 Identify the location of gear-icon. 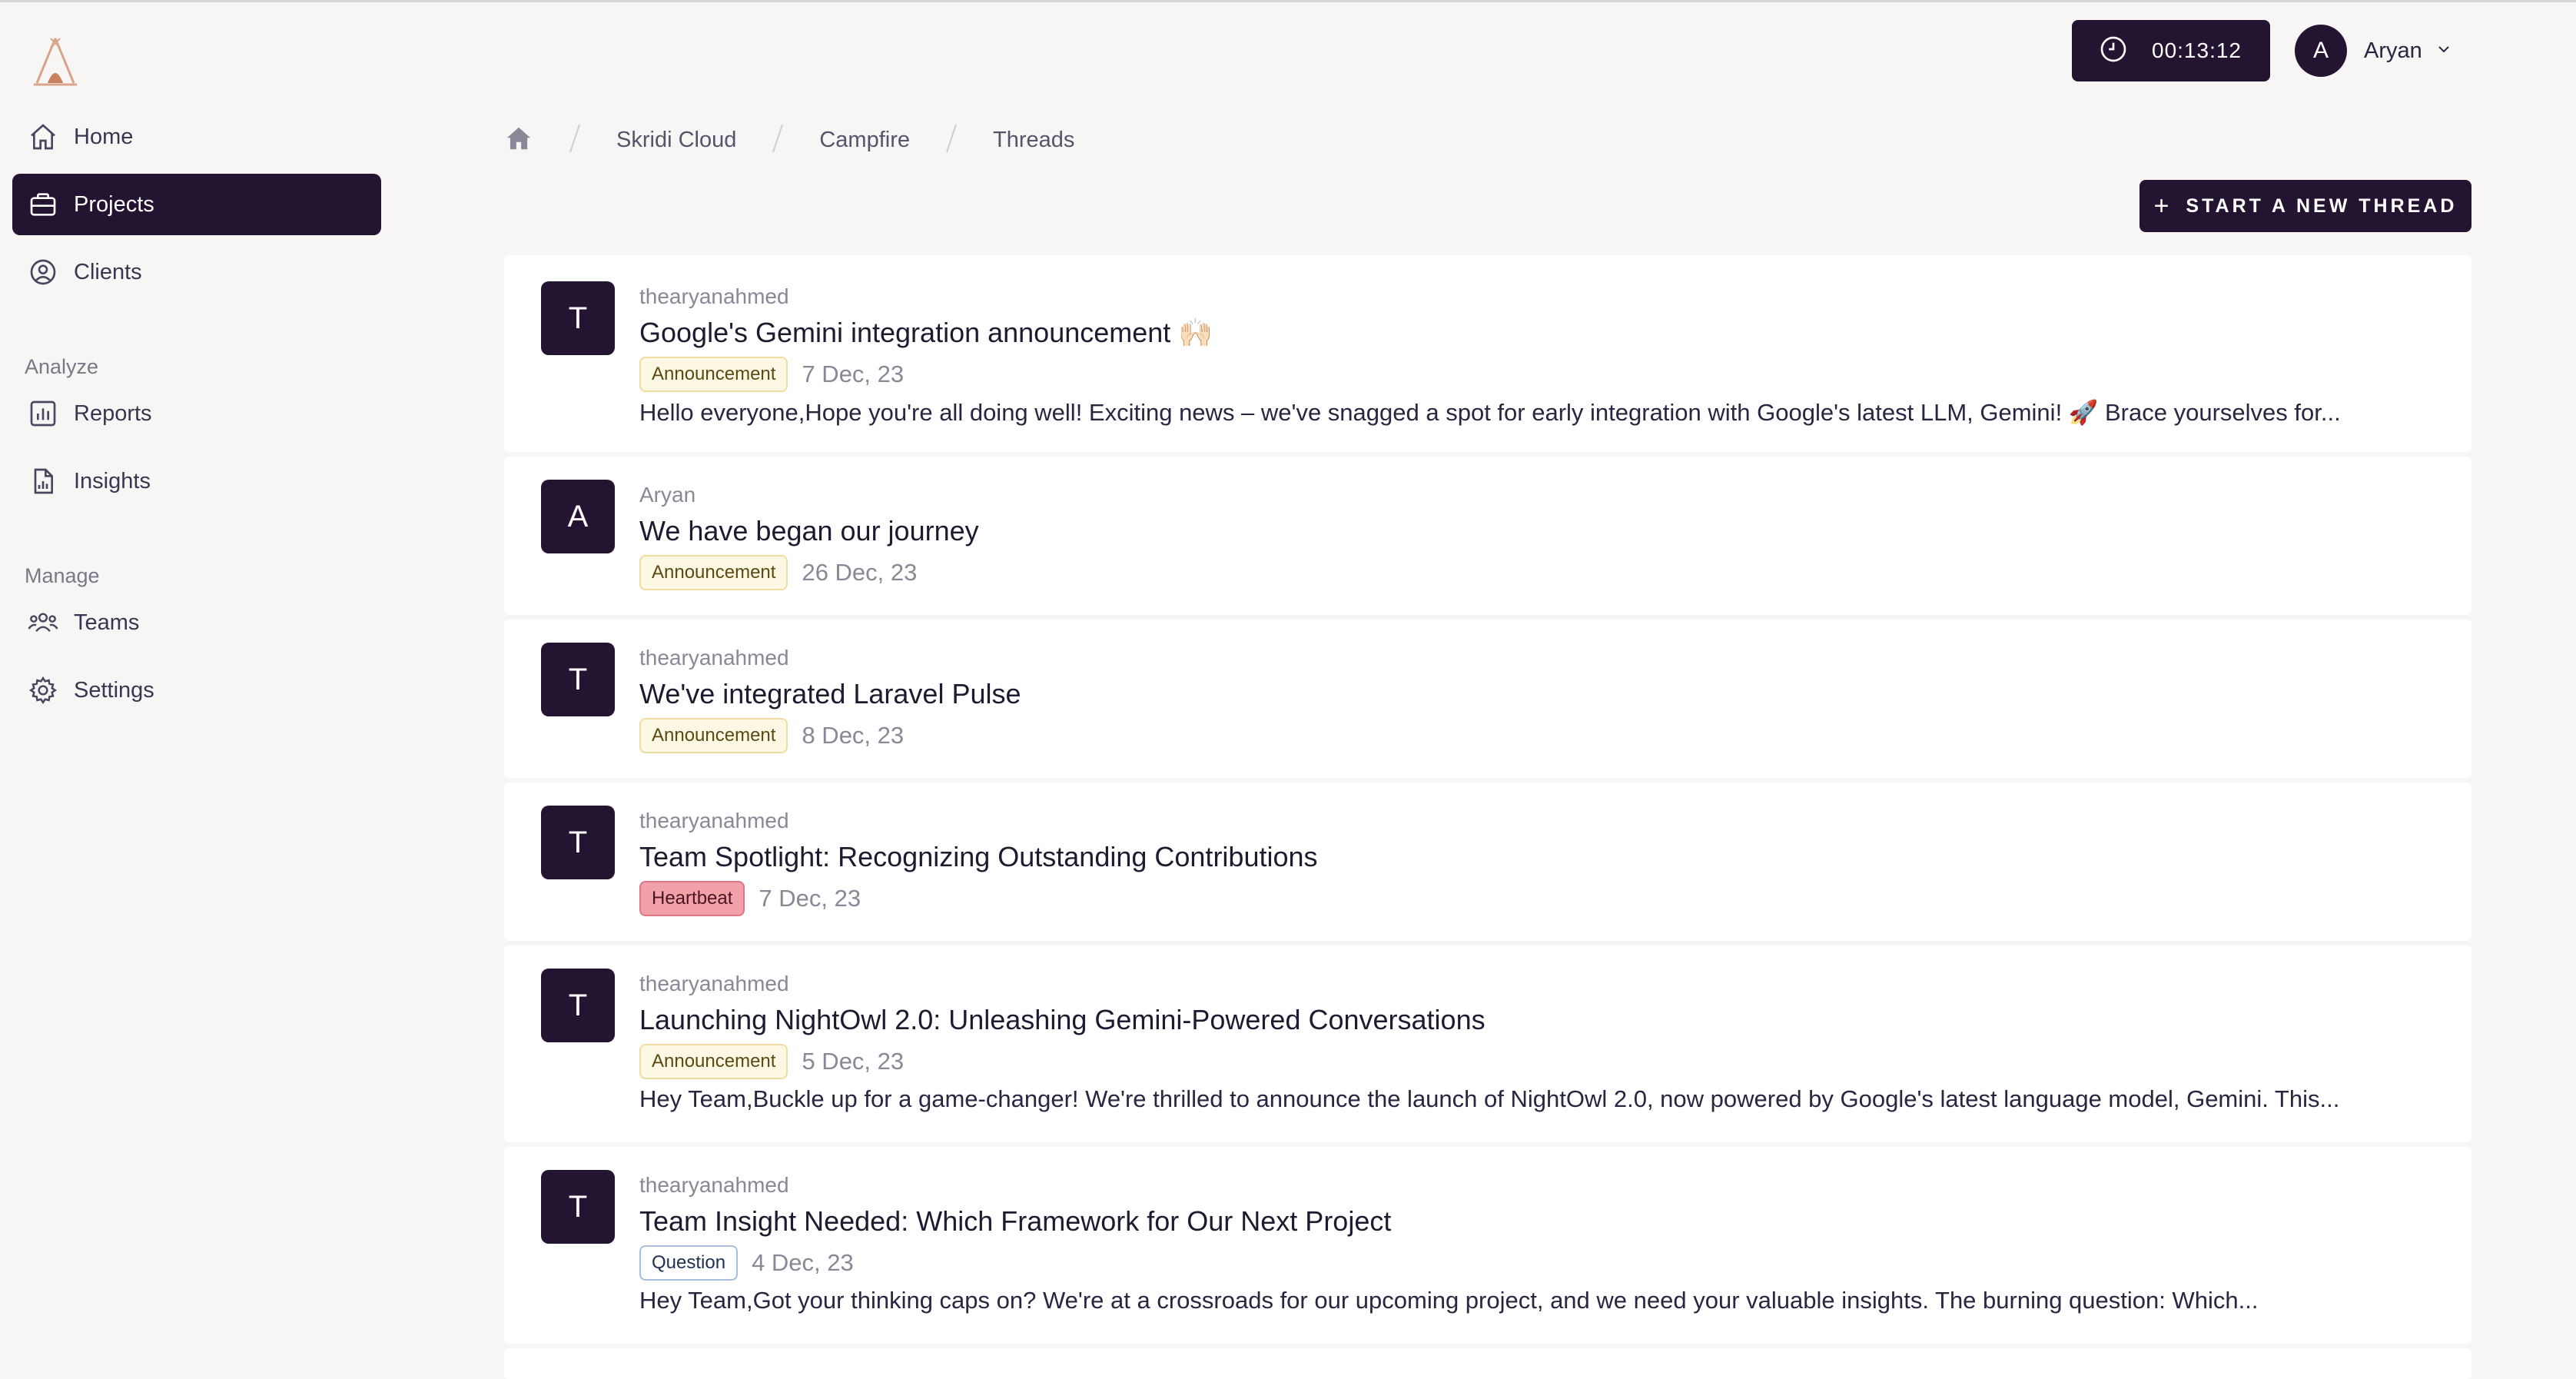
(43, 690).